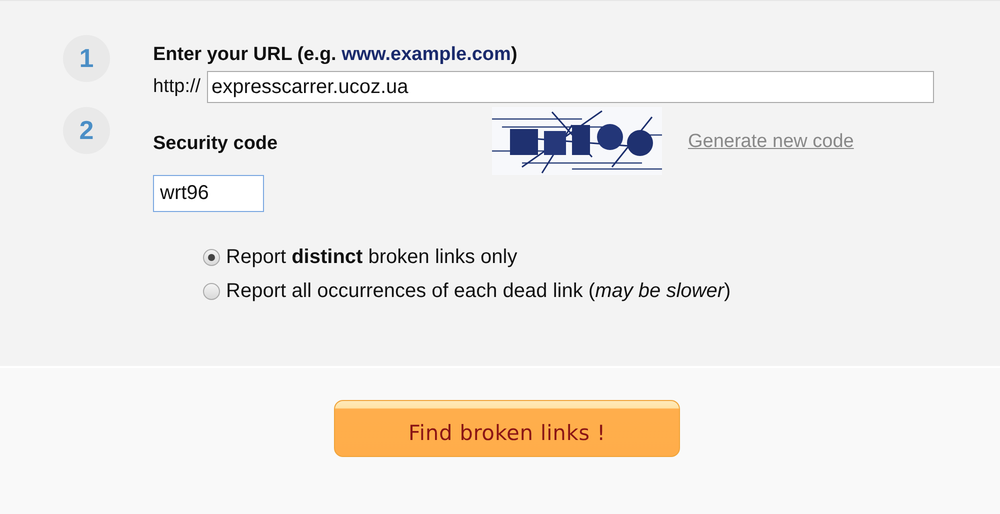 The width and height of the screenshot is (1000, 514). Describe the element at coordinates (216, 144) in the screenshot. I see `step-title: Security code` at that location.